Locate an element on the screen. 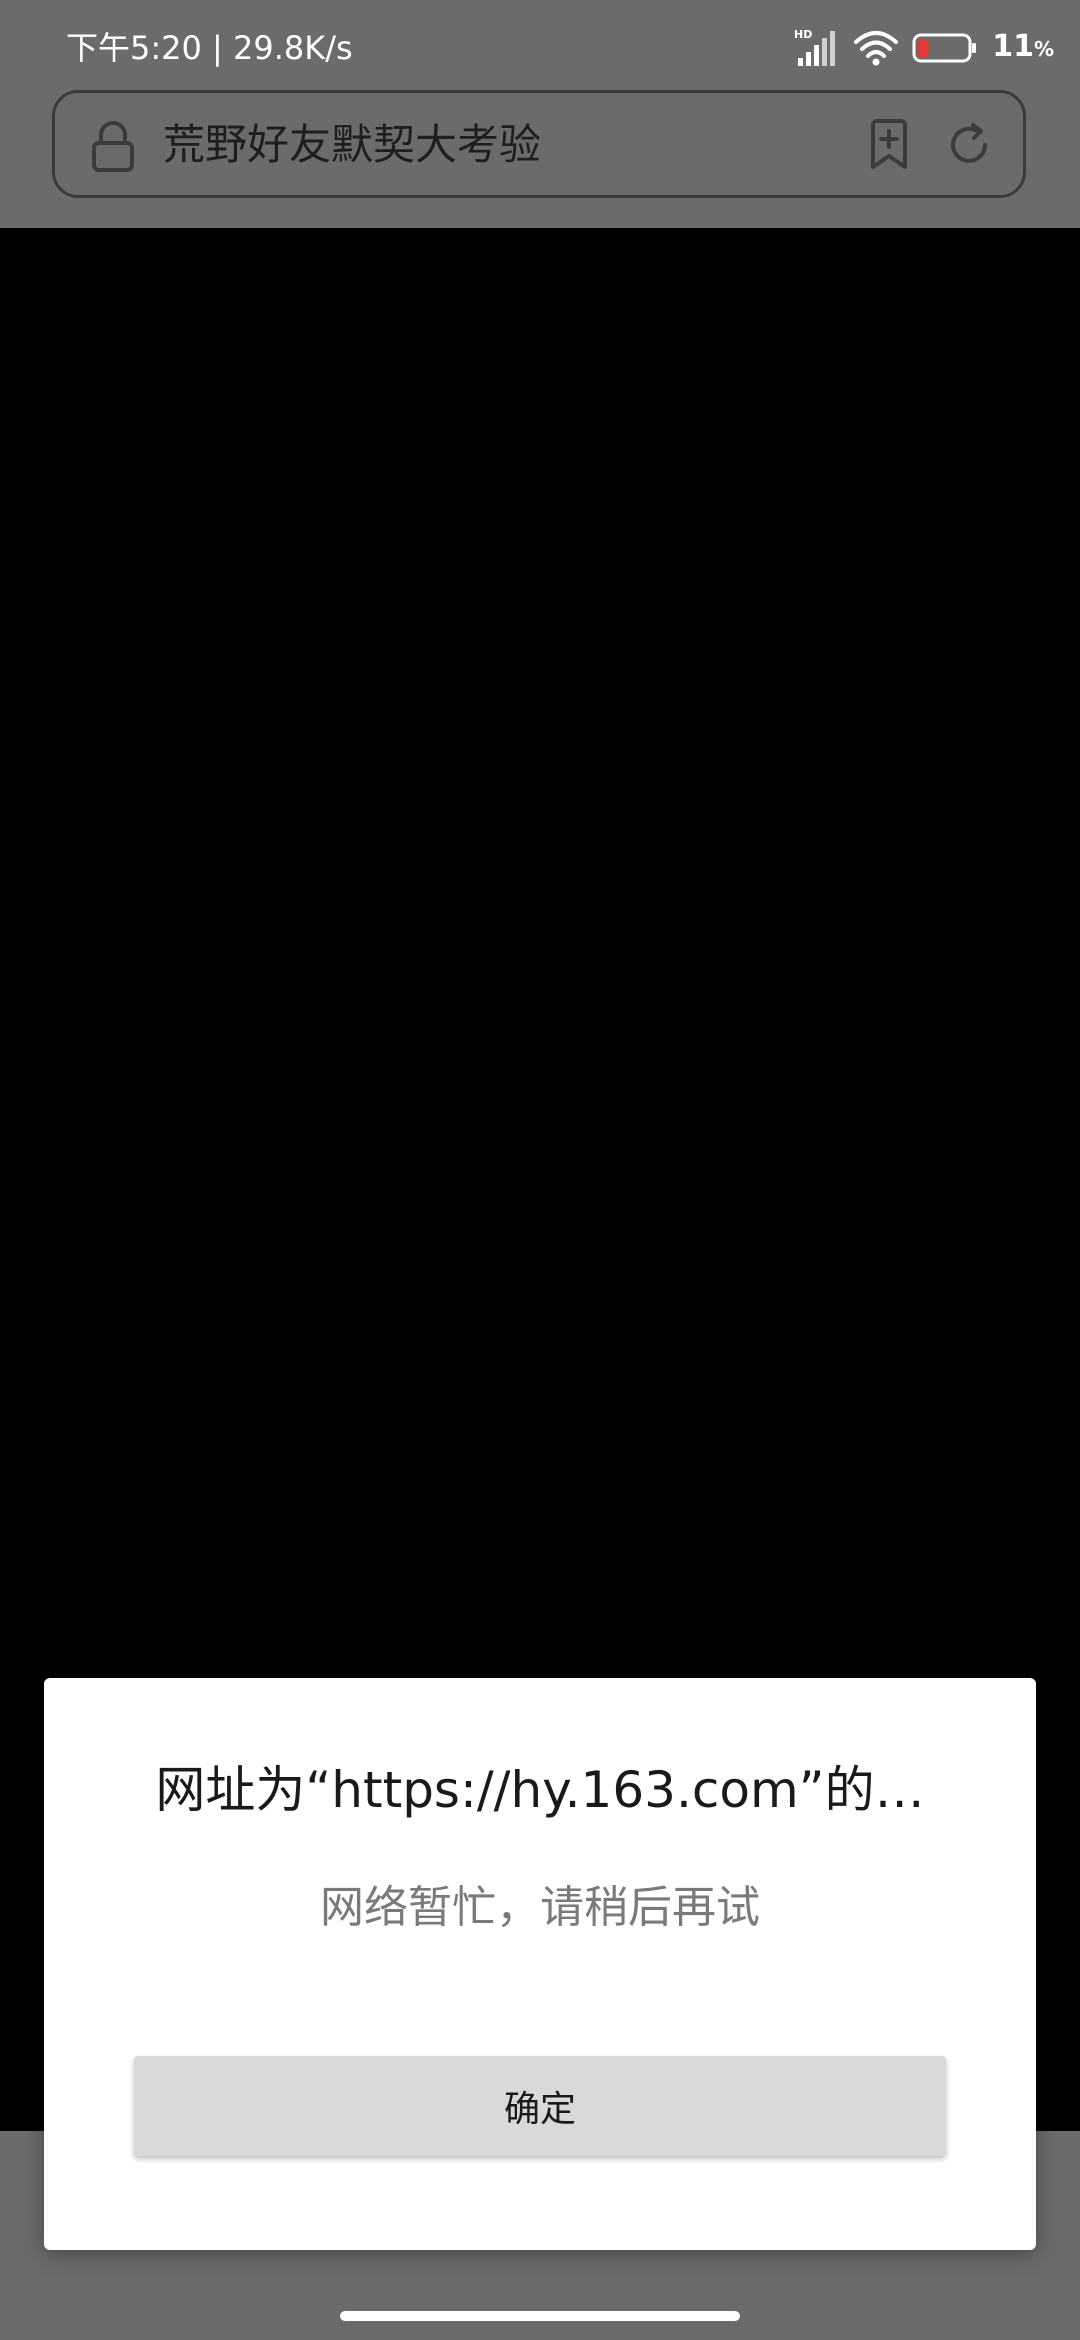 This screenshot has width=1080, height=2340. address-bar: 荒野好友默契大考验 is located at coordinates (539, 144).